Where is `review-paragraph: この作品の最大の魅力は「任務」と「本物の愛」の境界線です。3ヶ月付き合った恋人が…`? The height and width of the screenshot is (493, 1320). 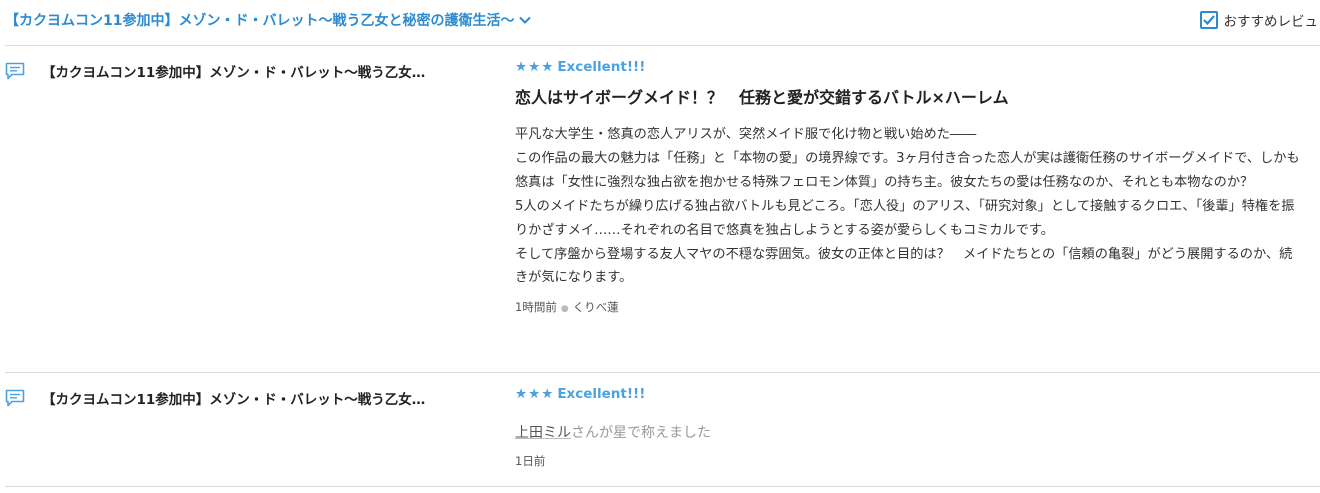
review-paragraph: この作品の最大の魅力は「任務」と「本物の愛」の境界線です。3ヶ月付き合った恋人が… is located at coordinates (907, 170).